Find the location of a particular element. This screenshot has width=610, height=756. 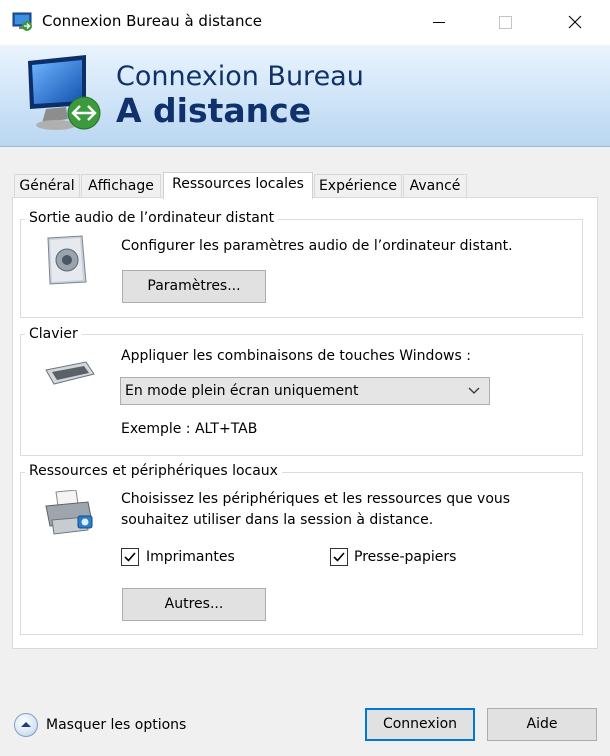

printer-icon is located at coordinates (69, 512).